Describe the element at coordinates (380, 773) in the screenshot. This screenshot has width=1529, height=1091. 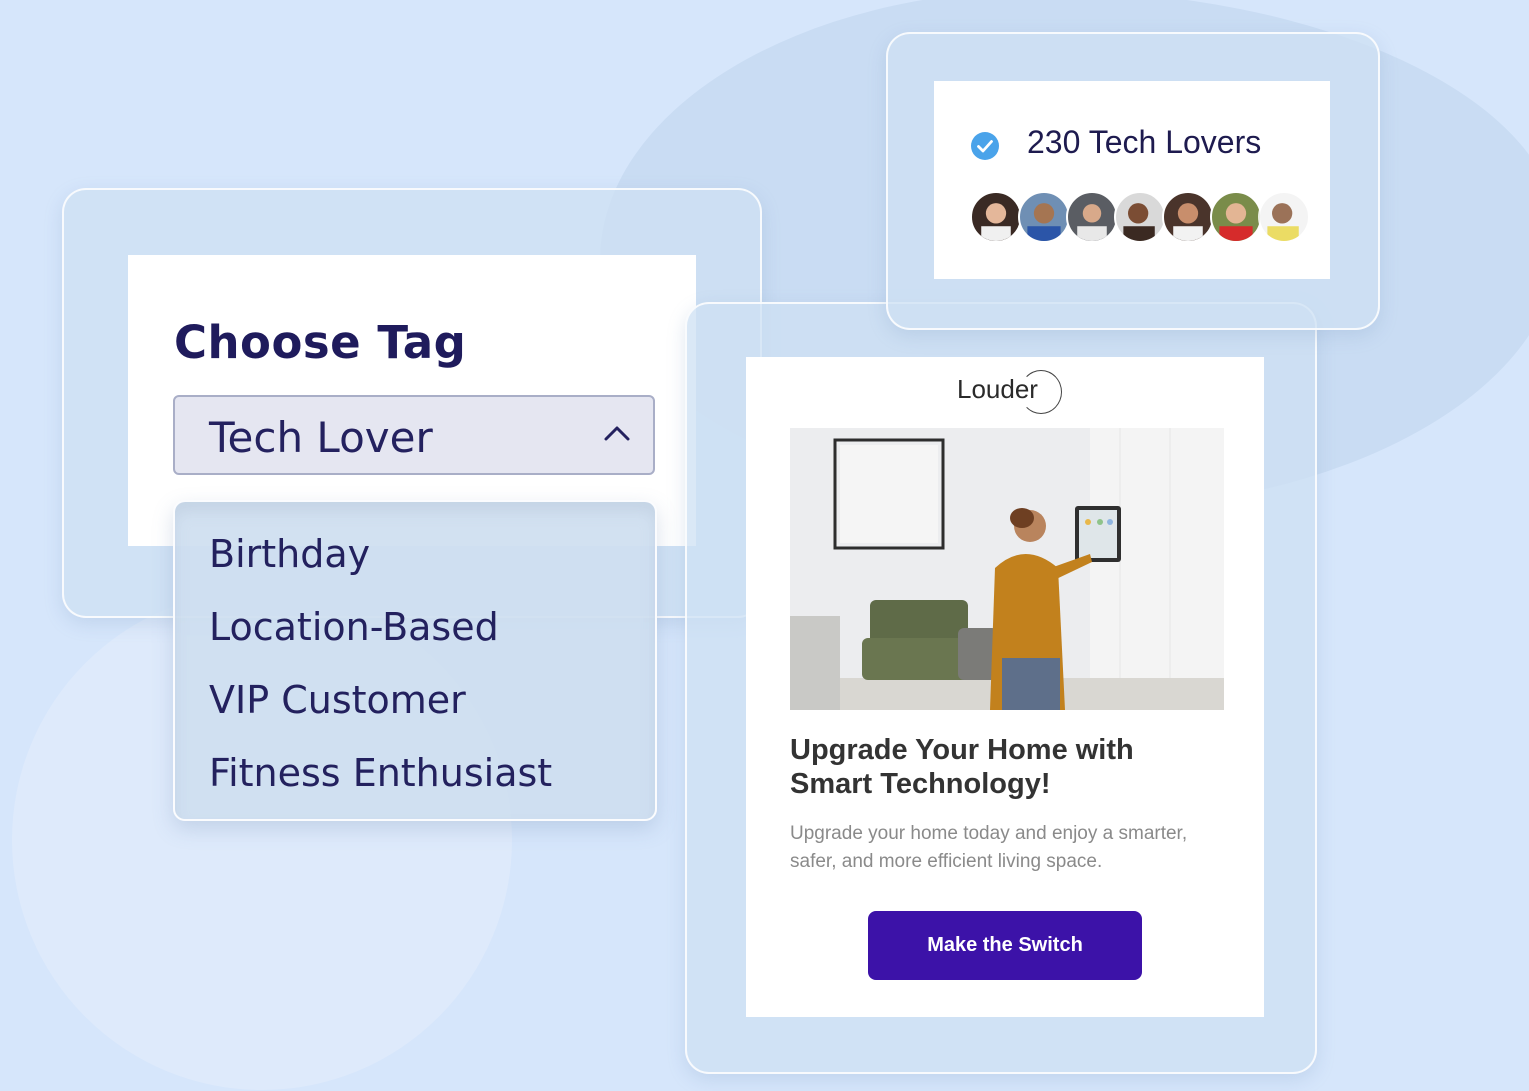
I see `tag-option-fitness-enthusiast: Fitness Enthusiast` at that location.